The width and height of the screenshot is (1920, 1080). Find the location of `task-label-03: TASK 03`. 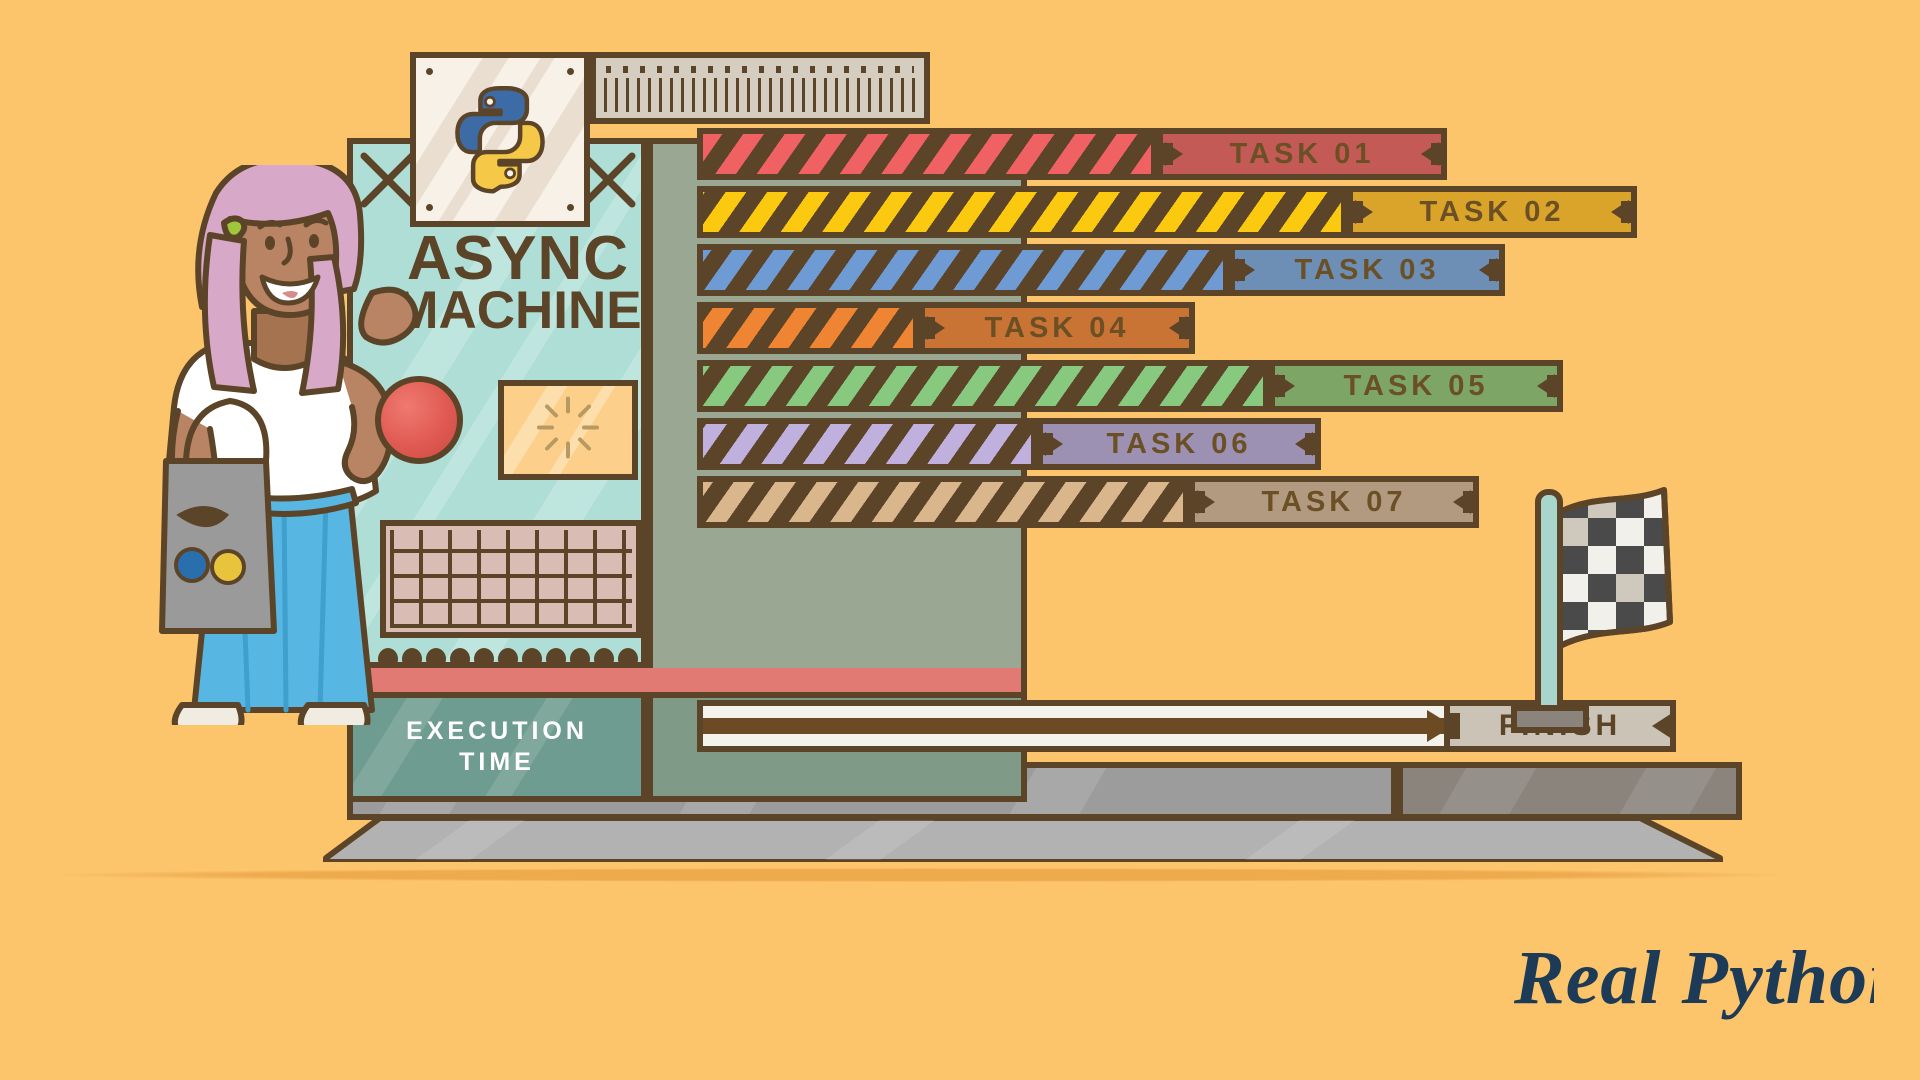

task-label-03: TASK 03 is located at coordinates (1367, 270).